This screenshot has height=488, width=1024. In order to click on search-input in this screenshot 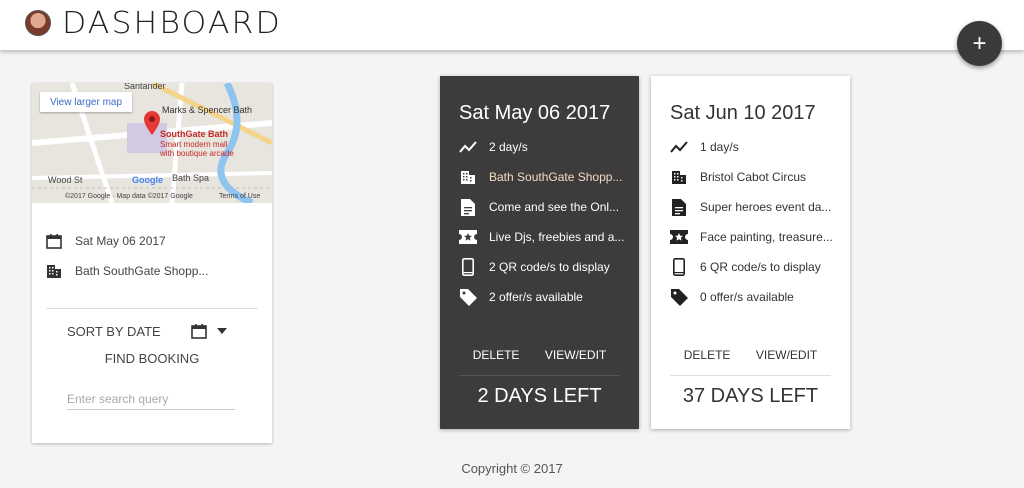, I will do `click(151, 399)`.